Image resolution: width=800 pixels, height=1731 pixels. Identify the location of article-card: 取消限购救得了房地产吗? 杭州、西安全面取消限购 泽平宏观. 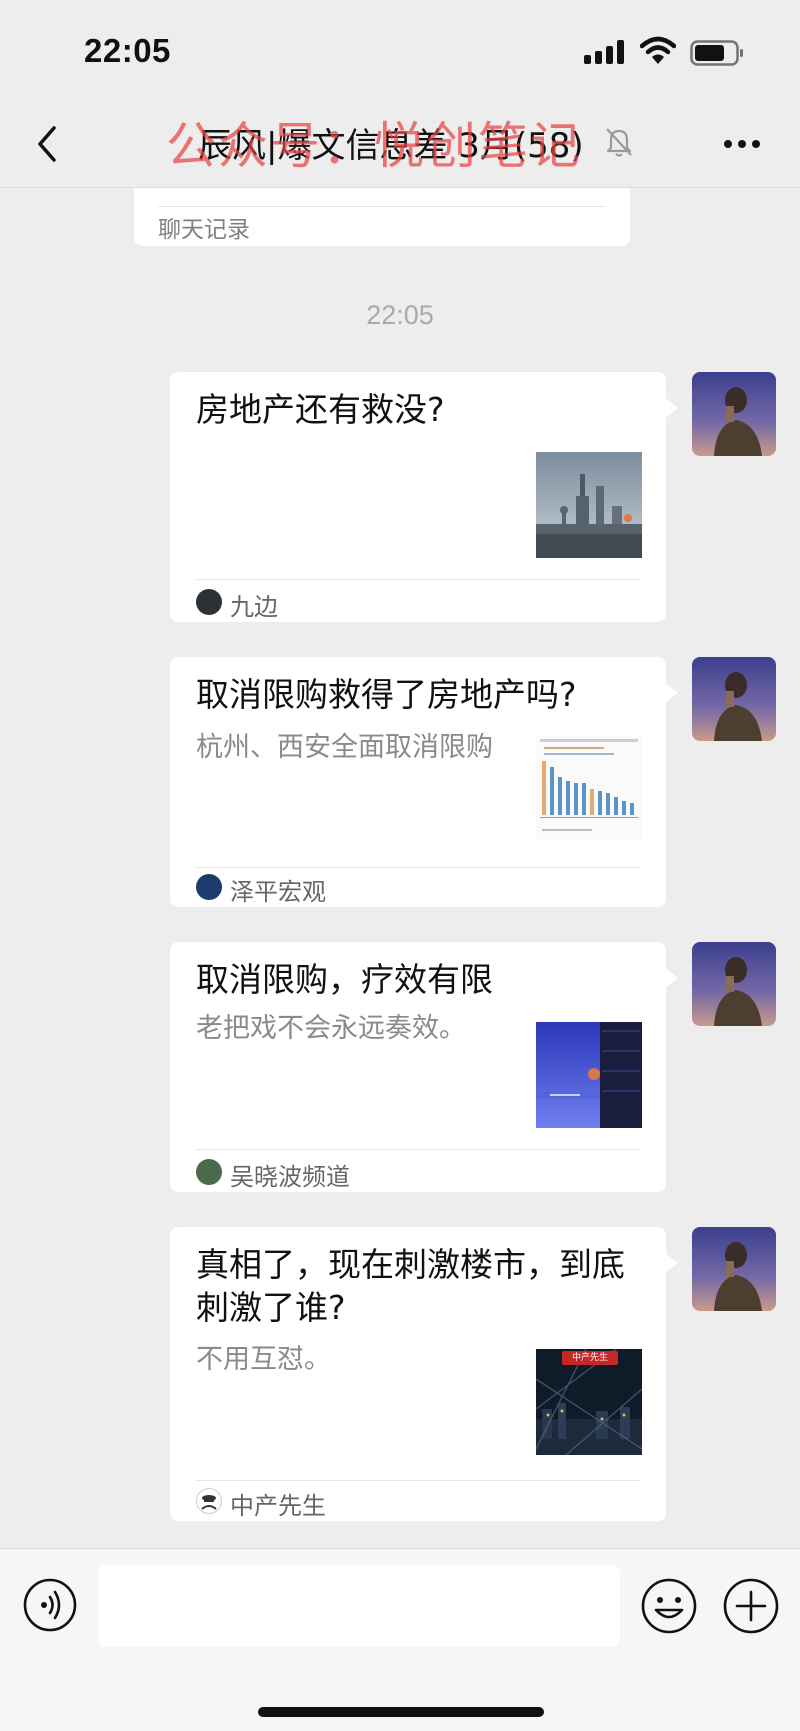
(424, 782).